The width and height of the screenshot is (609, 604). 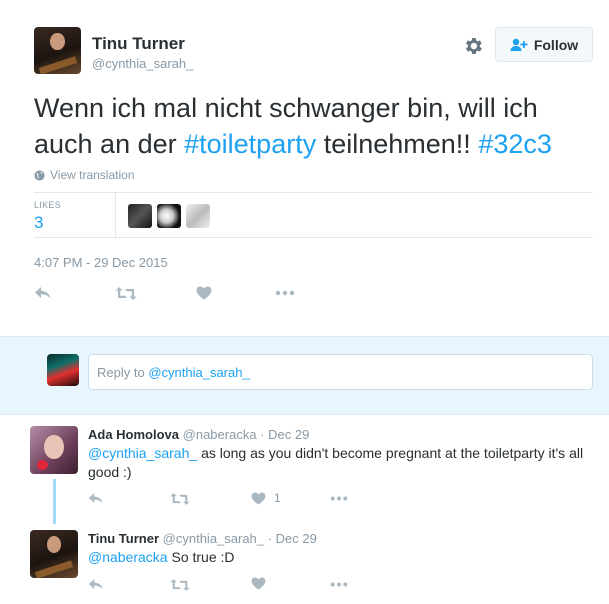 I want to click on follow-button: Follow, so click(x=544, y=44).